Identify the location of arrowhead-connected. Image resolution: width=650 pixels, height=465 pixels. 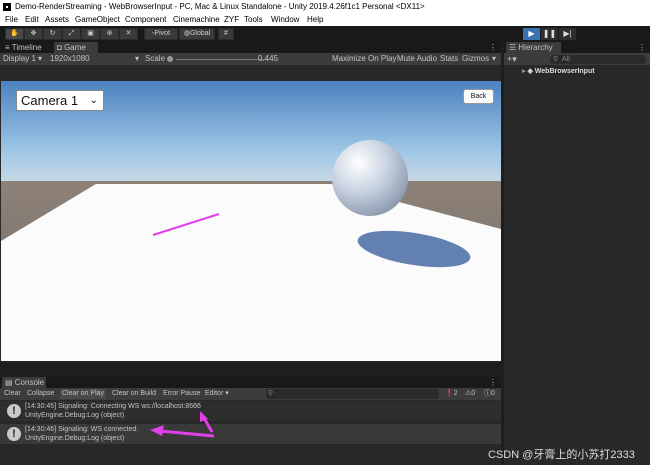
(157, 430).